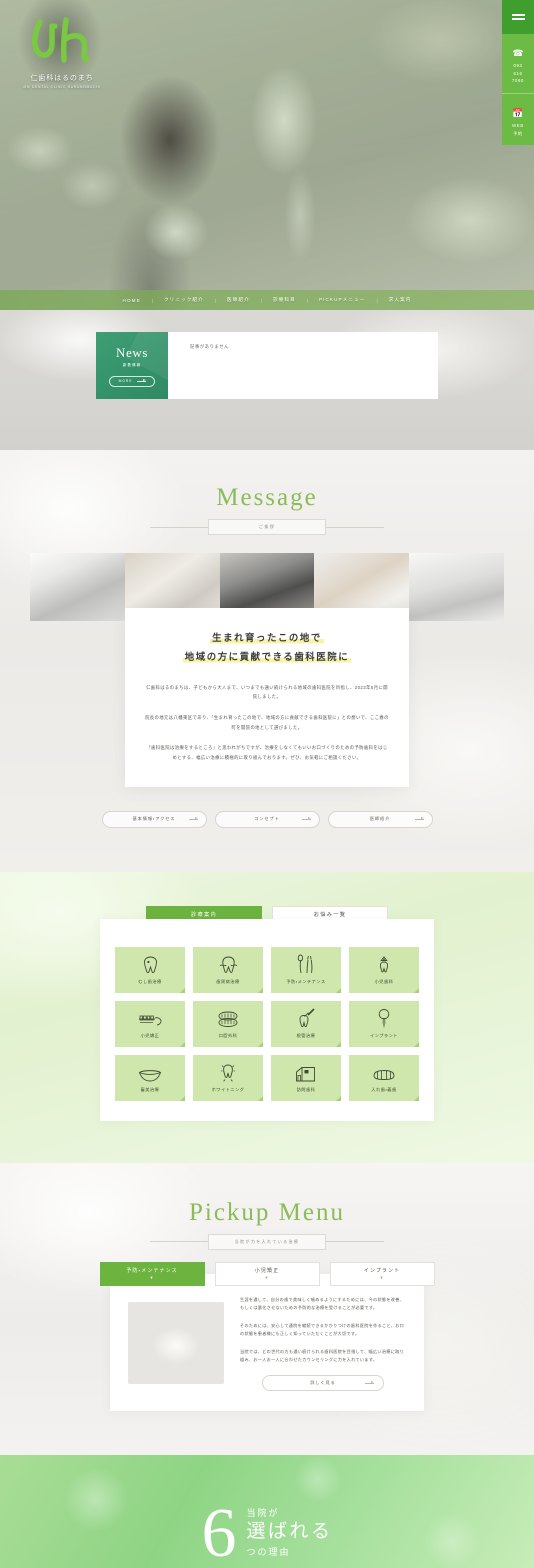 The image size is (534, 1568). What do you see at coordinates (303, 365) in the screenshot?
I see `news-card-body: 記事がありません` at bounding box center [303, 365].